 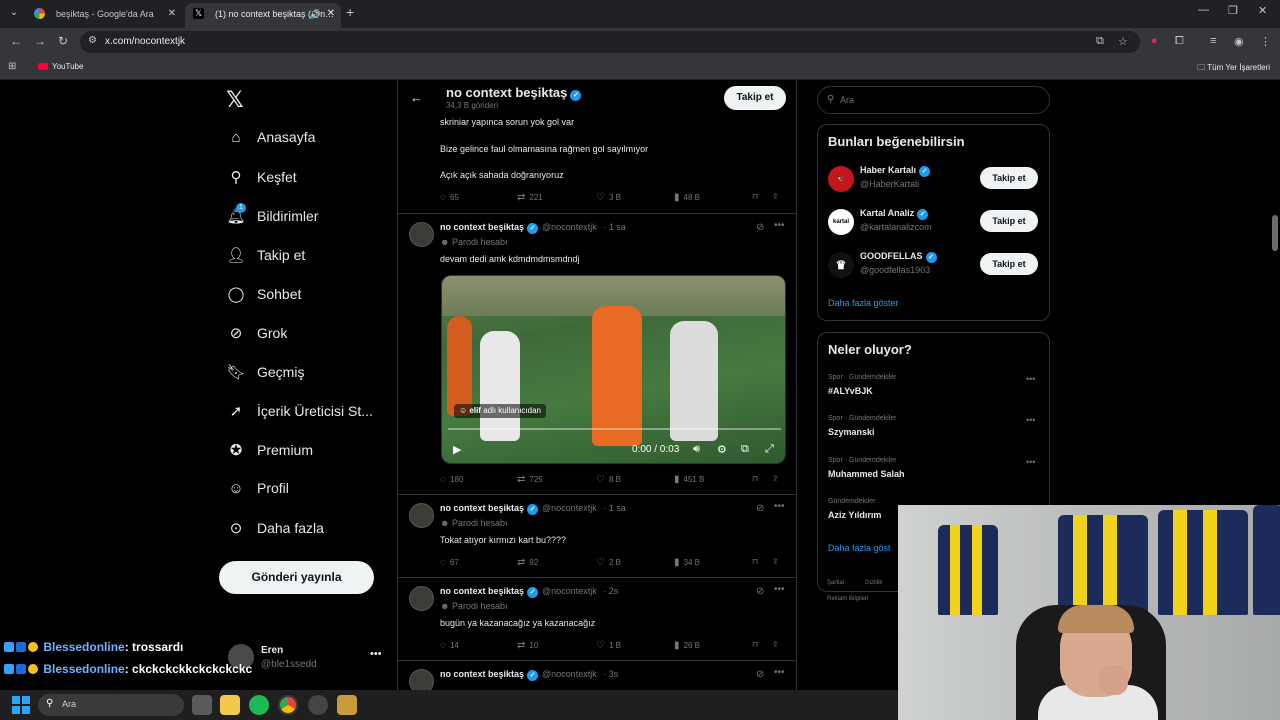 What do you see at coordinates (315, 14) in the screenshot?
I see `audio-playing-icon: 🔊` at bounding box center [315, 14].